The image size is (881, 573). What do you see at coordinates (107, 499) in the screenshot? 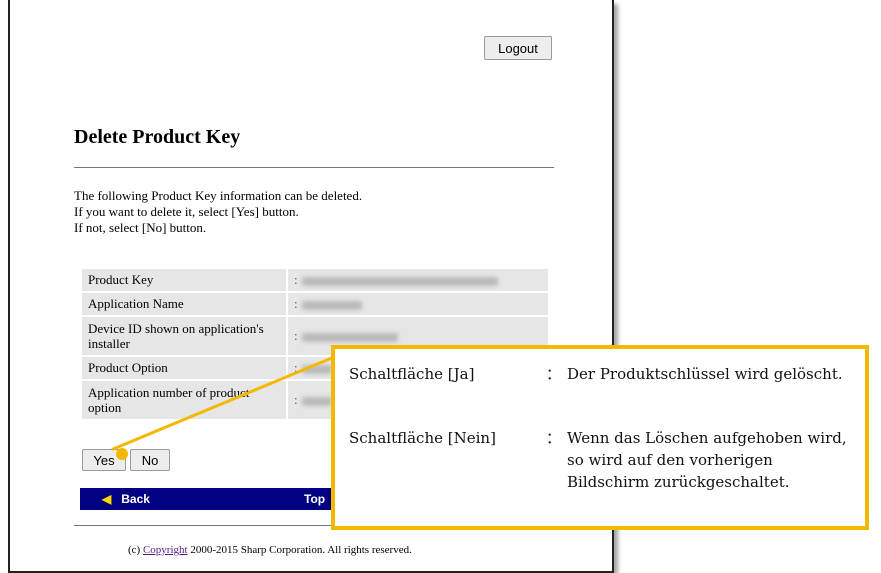
I see `triangle-left-icon: ◀` at bounding box center [107, 499].